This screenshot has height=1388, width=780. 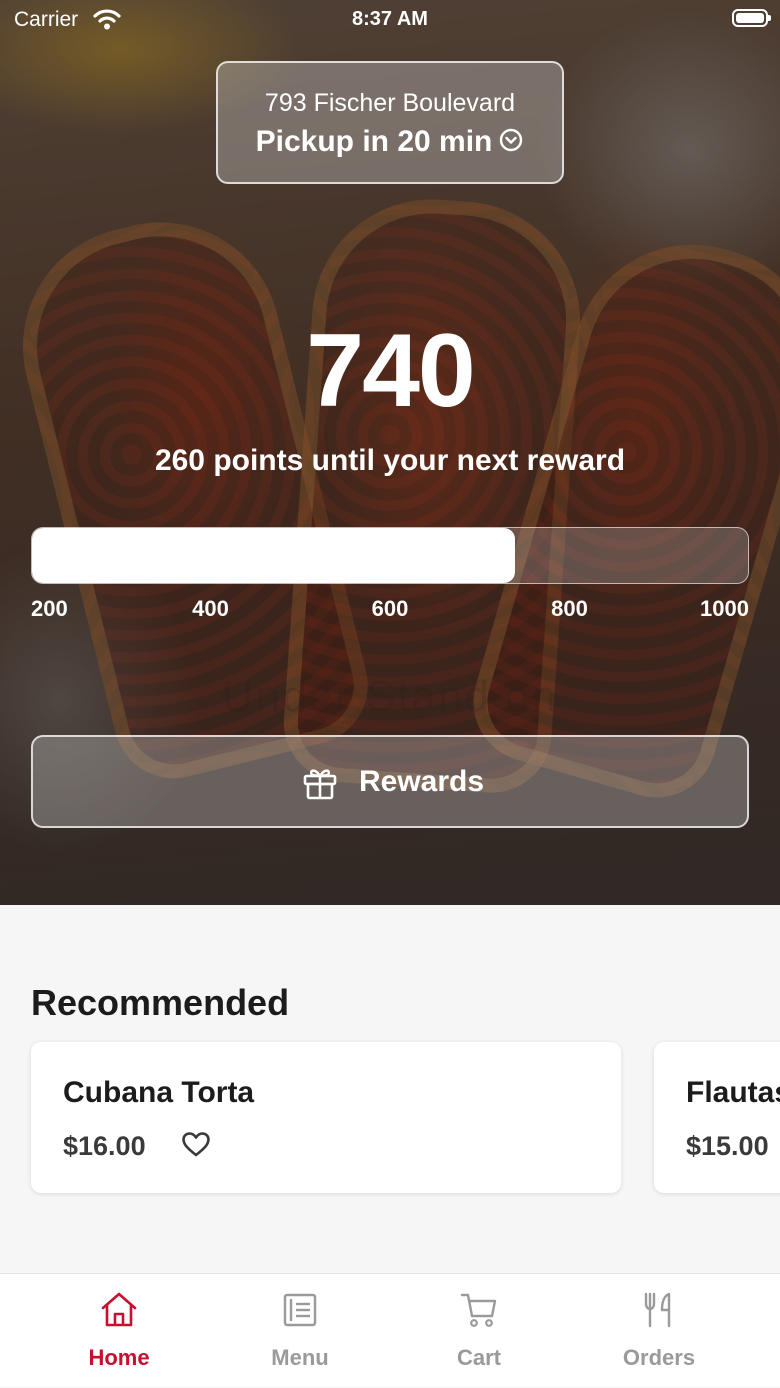 What do you see at coordinates (390, 122) in the screenshot?
I see `pickup-location-selector: 793 Fischer Boulevard Pickup in 20 min` at bounding box center [390, 122].